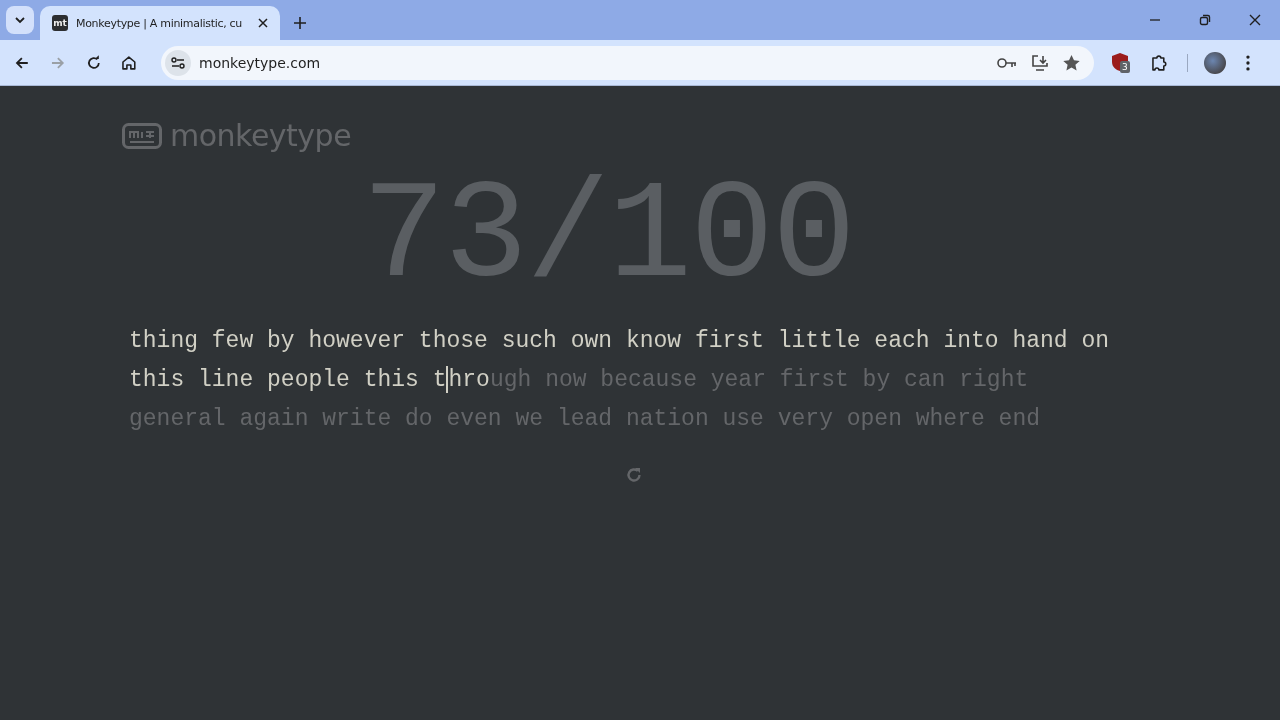 This screenshot has width=1280, height=720. What do you see at coordinates (1040, 62) in the screenshot?
I see `install-app-icon` at bounding box center [1040, 62].